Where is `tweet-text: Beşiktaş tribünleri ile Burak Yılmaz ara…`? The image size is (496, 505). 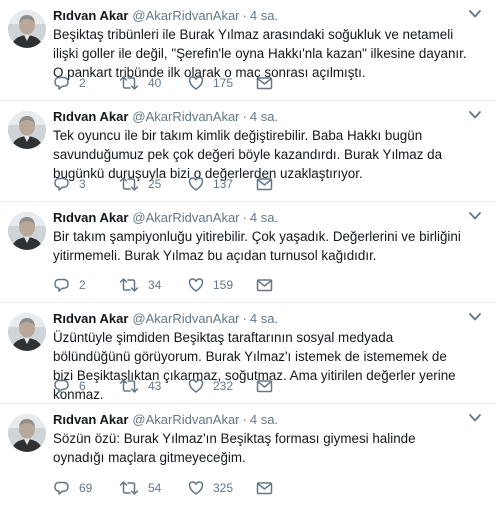 tweet-text: Beşiktaş tribünleri ile Burak Yılmaz ara… is located at coordinates (260, 53).